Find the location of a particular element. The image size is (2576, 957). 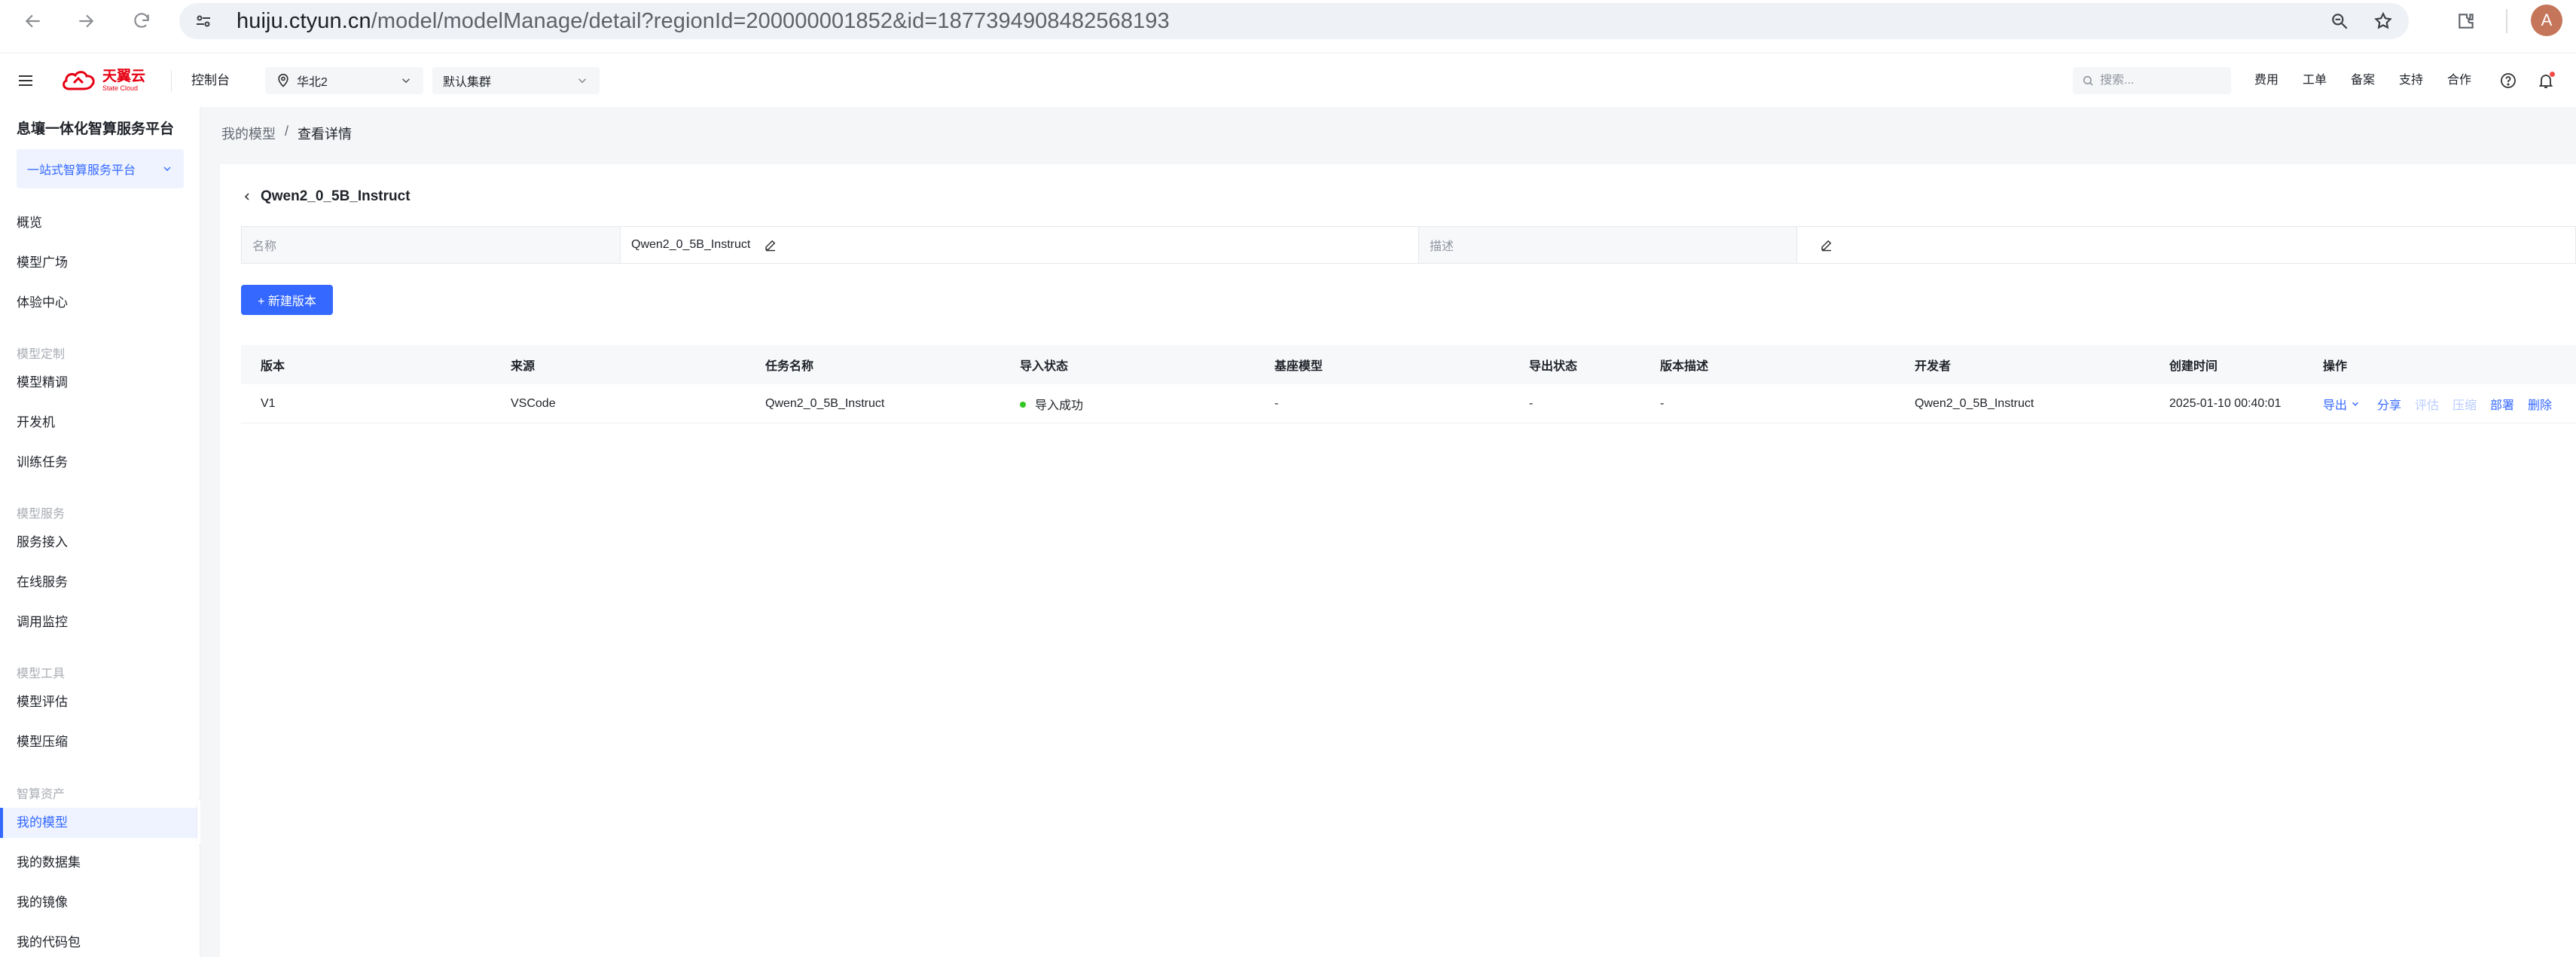

platform-select: 一站式智算服务平台 is located at coordinates (101, 168).